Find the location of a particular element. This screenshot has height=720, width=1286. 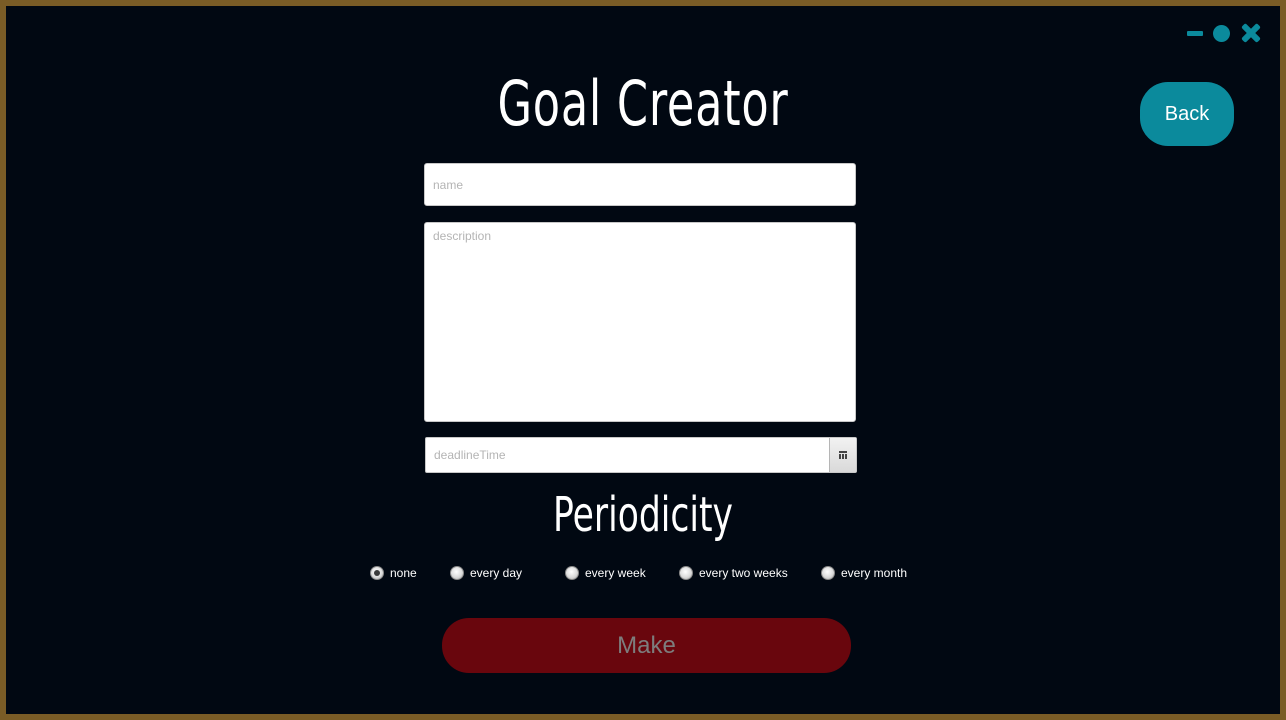

description-placeholder: description is located at coordinates (462, 236).